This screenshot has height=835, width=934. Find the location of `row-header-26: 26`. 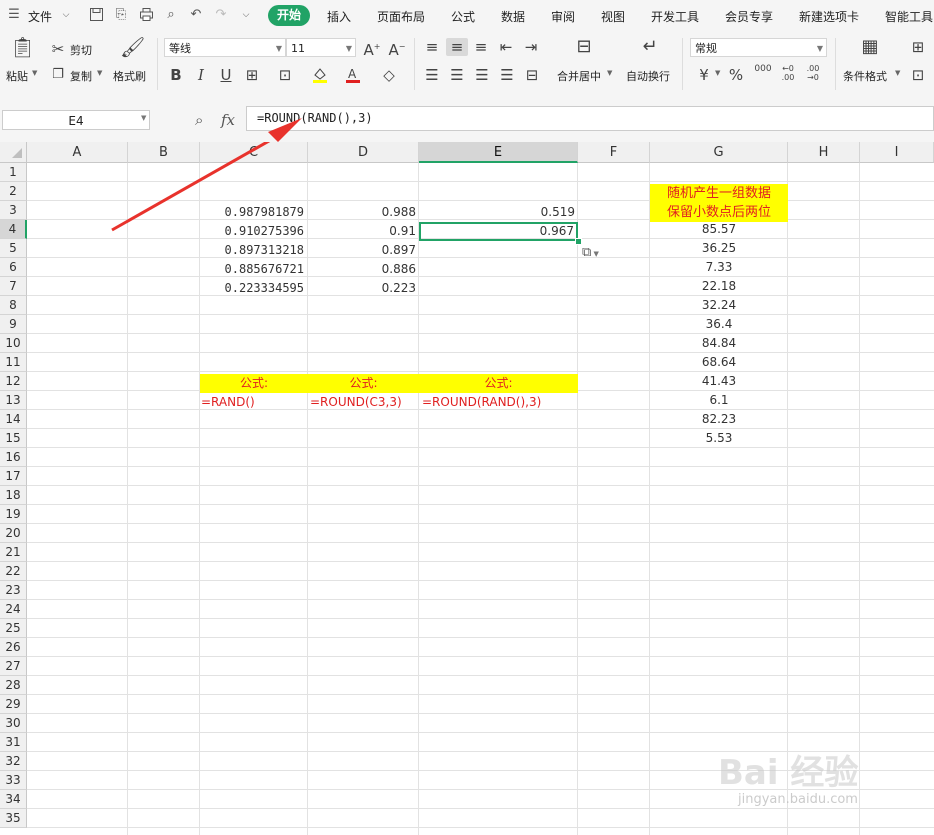

row-header-26: 26 is located at coordinates (13, 647).